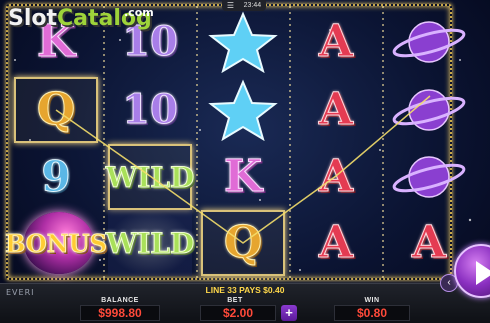 Image resolution: width=490 pixels, height=323 pixels. I want to click on balance-value: $998.80, so click(120, 313).